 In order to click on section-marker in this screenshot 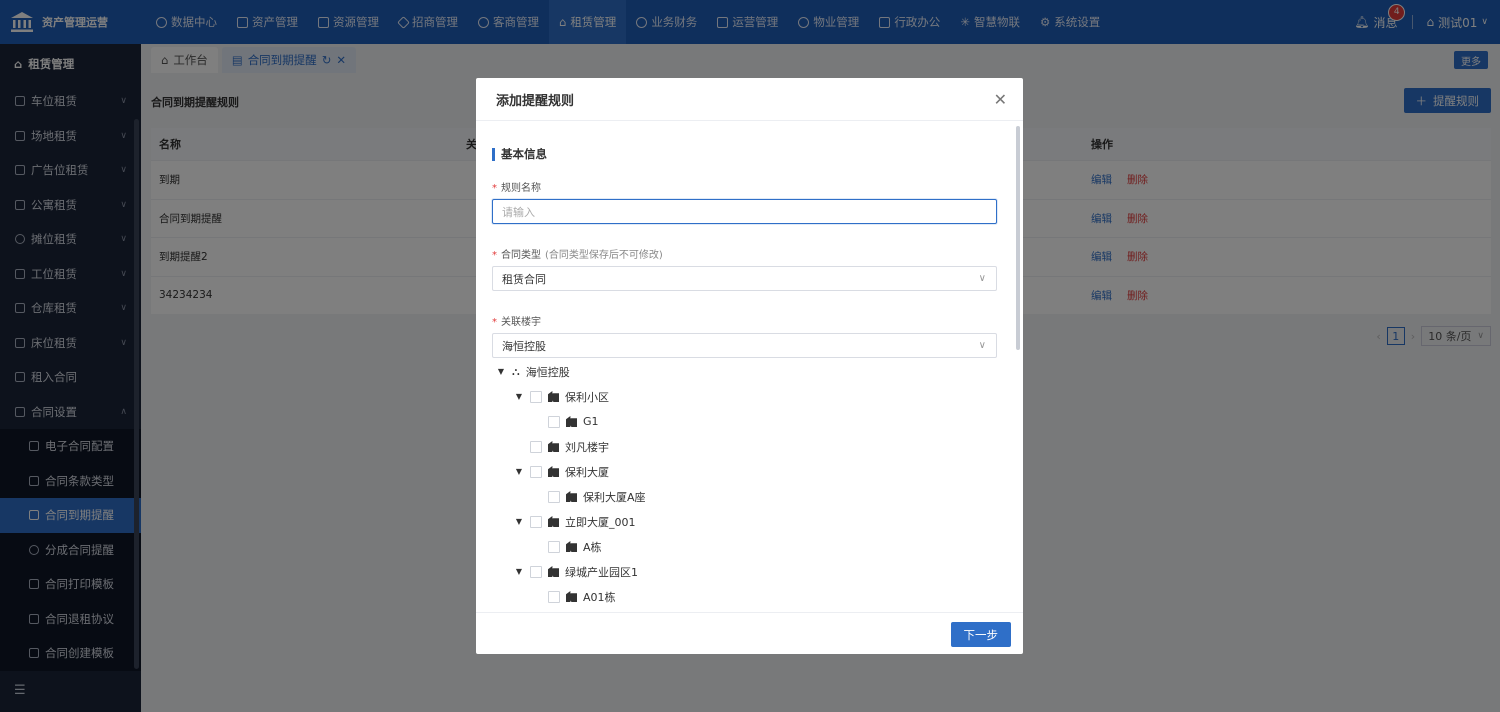, I will do `click(493, 154)`.